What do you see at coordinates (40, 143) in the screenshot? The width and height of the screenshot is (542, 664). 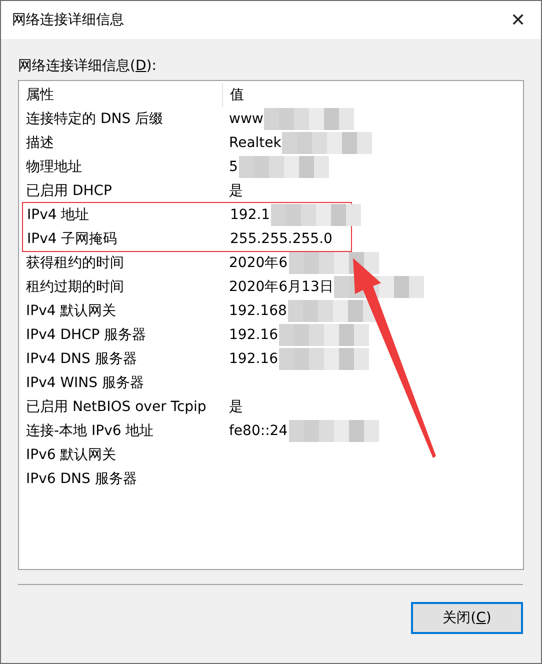 I see `property-cell-text: 描述` at bounding box center [40, 143].